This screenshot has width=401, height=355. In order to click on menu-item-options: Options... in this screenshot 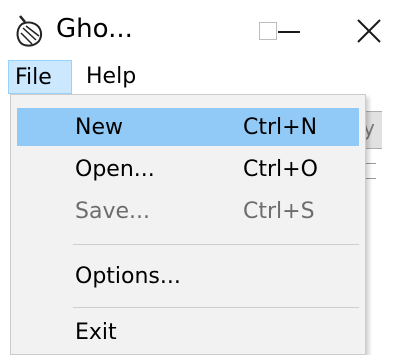, I will do `click(188, 276)`.